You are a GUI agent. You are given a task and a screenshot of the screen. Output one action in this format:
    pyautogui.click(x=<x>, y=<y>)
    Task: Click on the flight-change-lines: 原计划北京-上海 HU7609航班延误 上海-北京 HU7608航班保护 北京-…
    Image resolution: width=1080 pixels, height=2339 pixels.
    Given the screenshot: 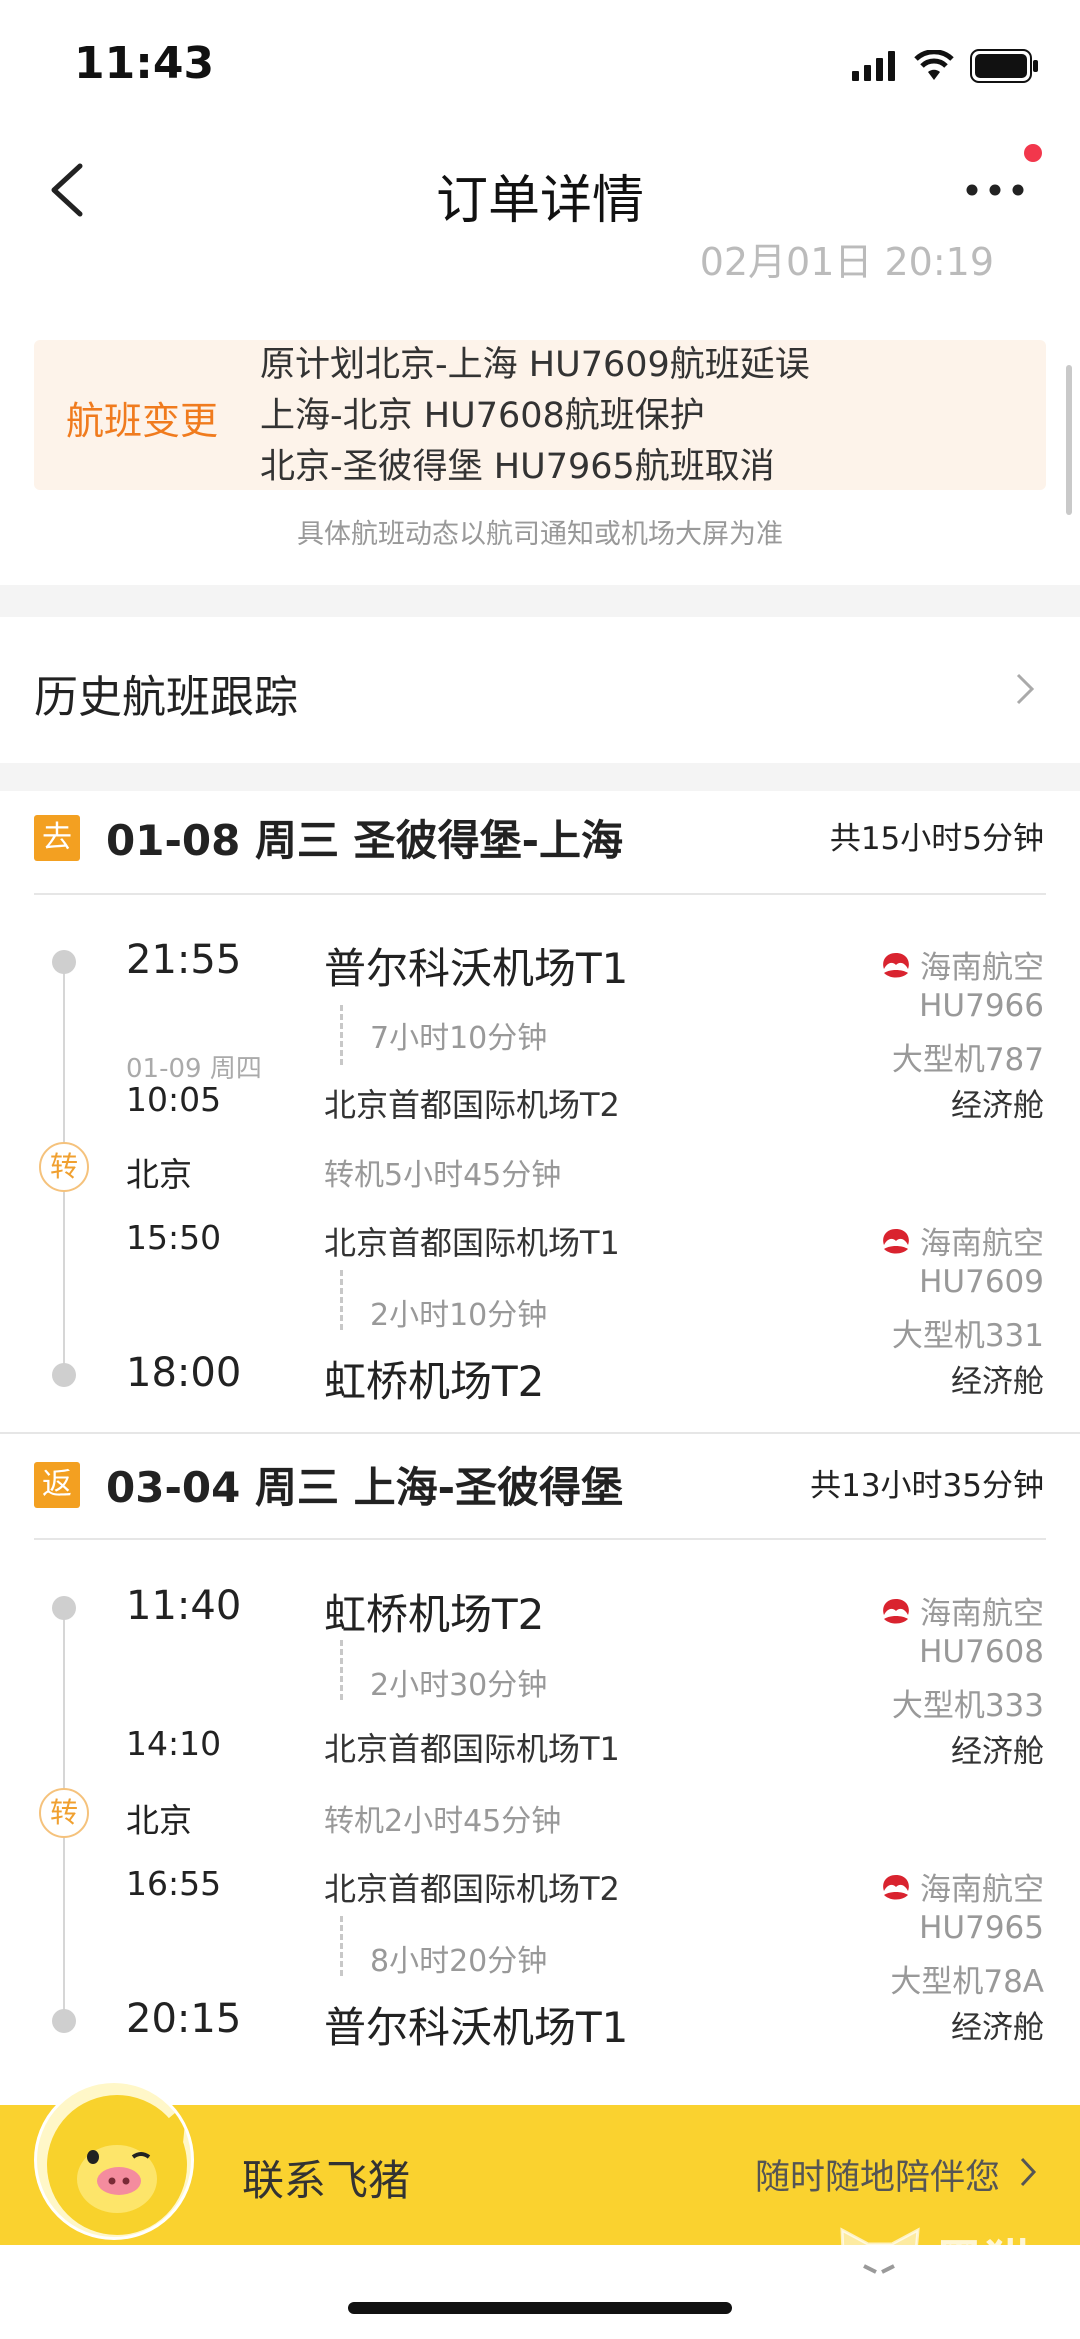 What is the action you would take?
    pyautogui.click(x=535, y=416)
    